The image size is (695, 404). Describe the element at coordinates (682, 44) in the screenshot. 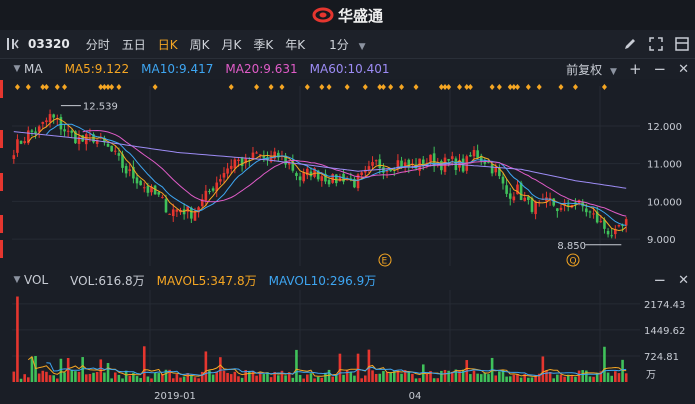

I see `layout-icon` at that location.